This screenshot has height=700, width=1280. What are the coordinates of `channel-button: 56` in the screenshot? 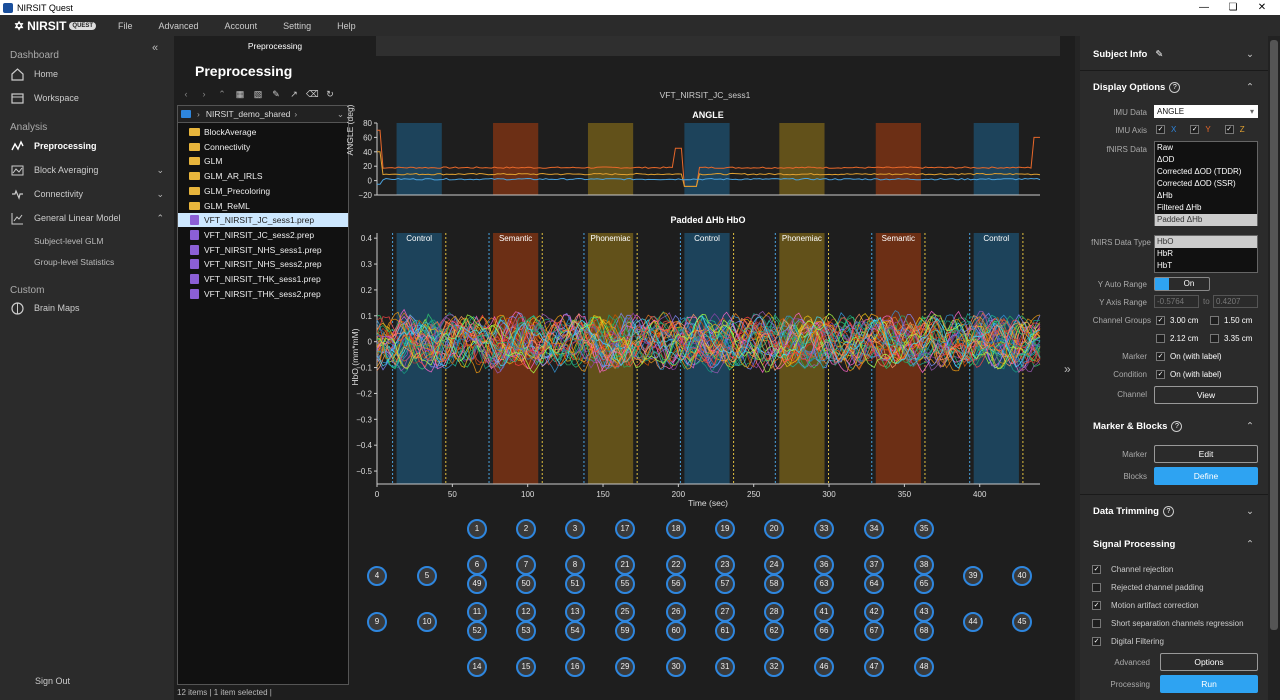 It's located at (676, 584).